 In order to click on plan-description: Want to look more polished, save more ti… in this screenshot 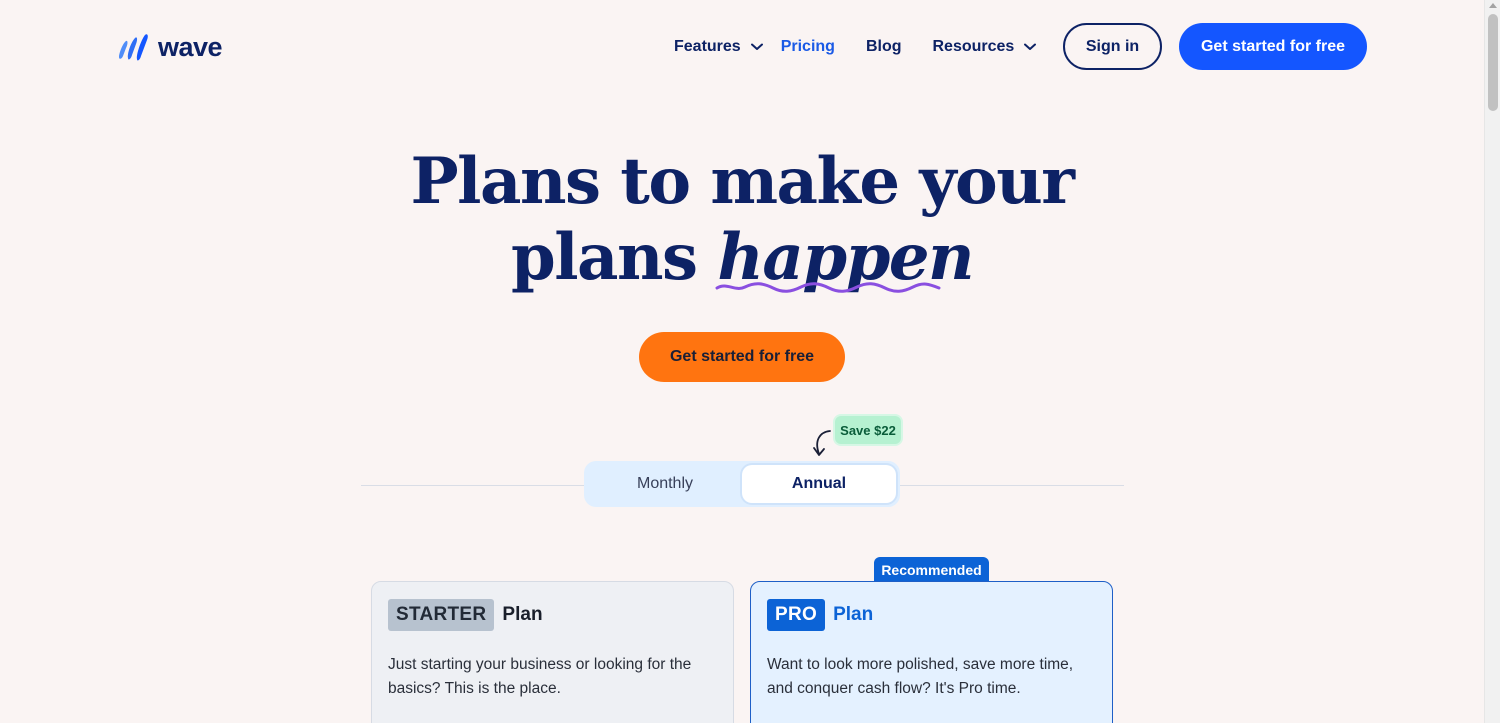, I will do `click(920, 676)`.